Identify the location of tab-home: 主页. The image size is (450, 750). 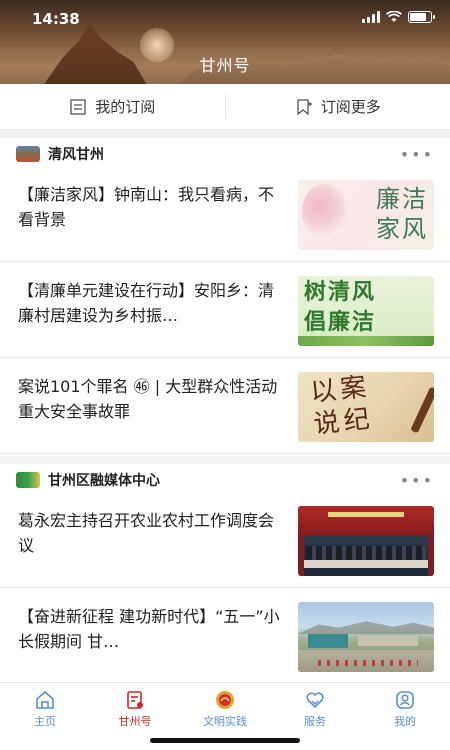
(45, 716).